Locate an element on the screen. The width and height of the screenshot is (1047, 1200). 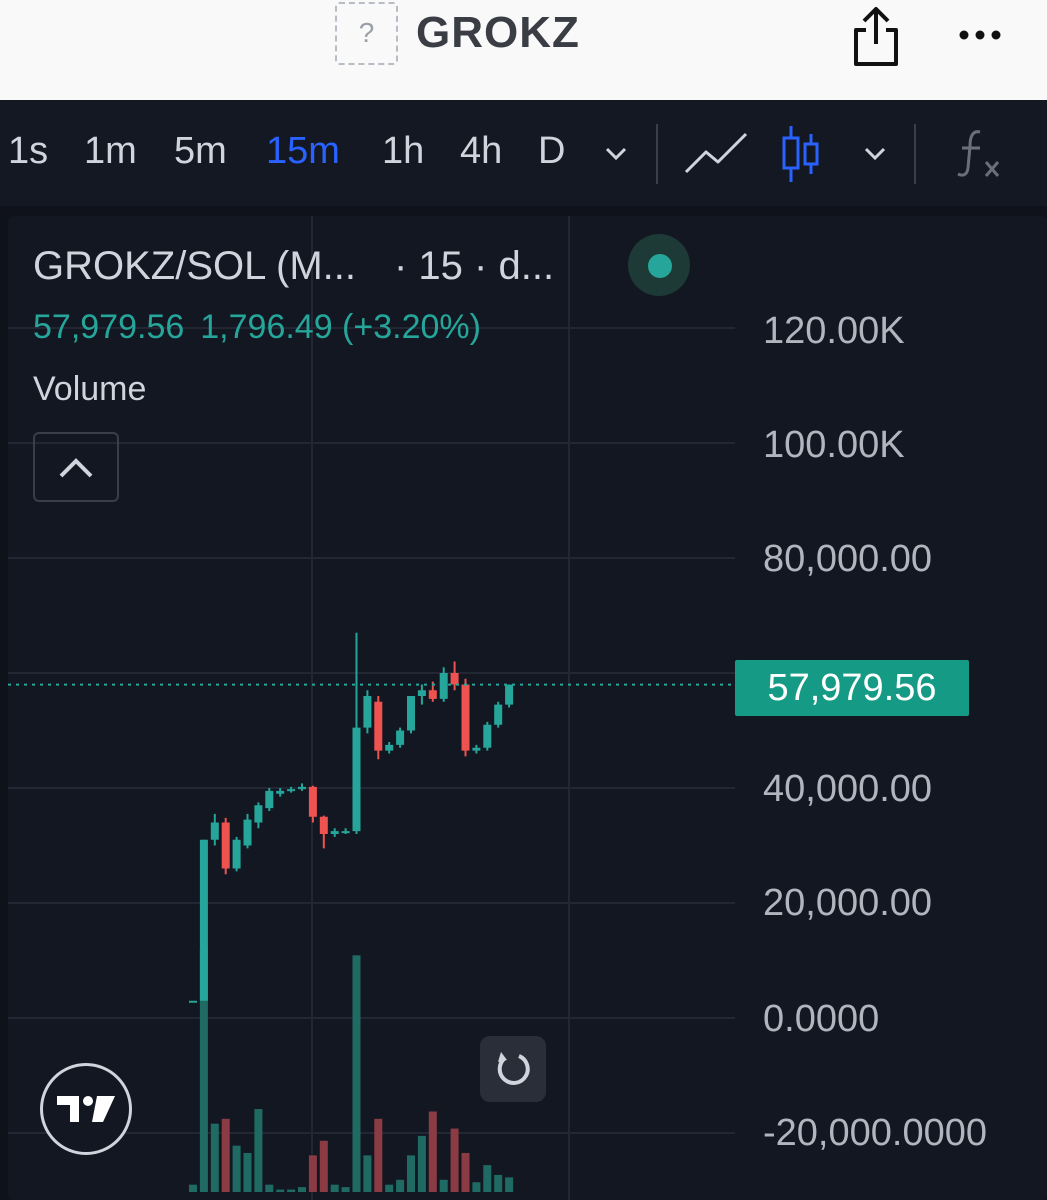
reset-icon is located at coordinates (513, 1068).